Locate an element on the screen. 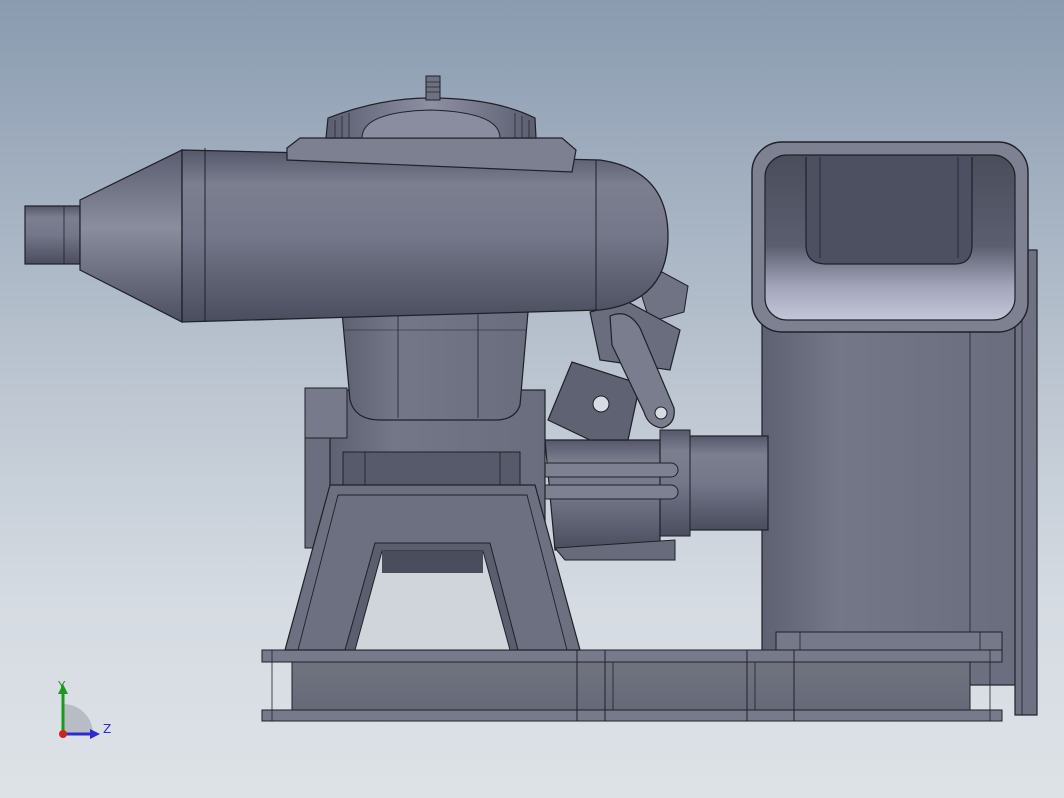  shaft-coupling is located at coordinates (654, 495).